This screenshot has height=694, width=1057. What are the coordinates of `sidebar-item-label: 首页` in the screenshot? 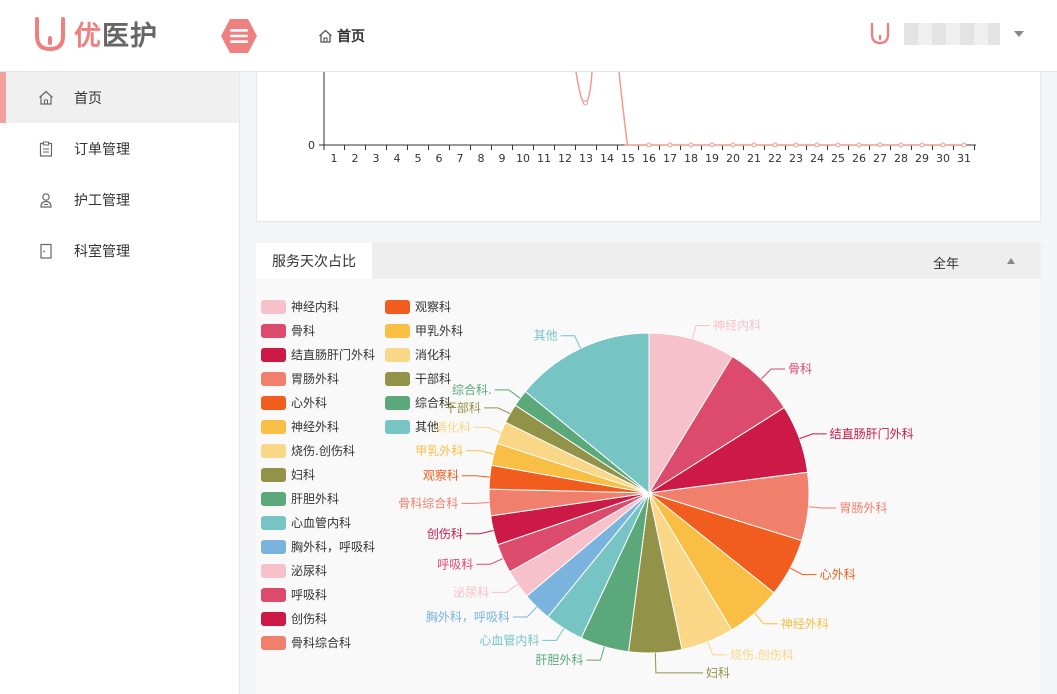 It's located at (88, 98).